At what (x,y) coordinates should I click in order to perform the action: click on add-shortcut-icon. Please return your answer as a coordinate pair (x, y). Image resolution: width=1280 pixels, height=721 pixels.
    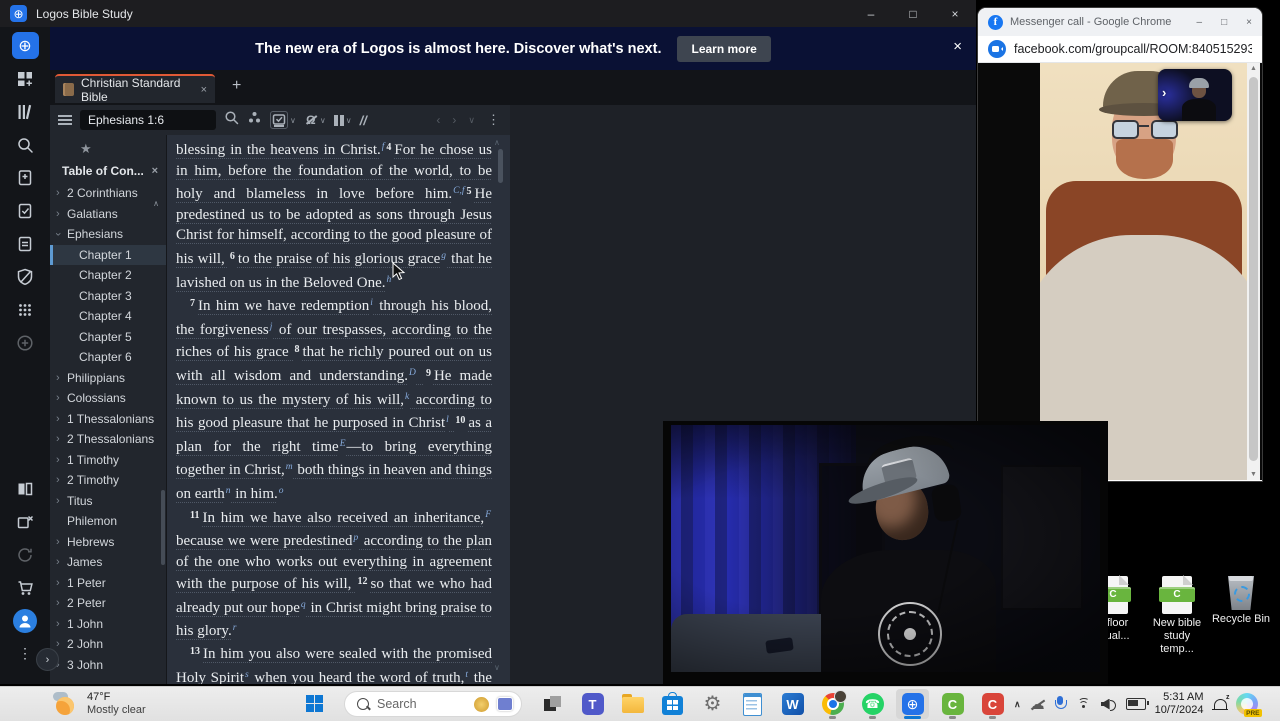
    Looking at the image, I should click on (25, 342).